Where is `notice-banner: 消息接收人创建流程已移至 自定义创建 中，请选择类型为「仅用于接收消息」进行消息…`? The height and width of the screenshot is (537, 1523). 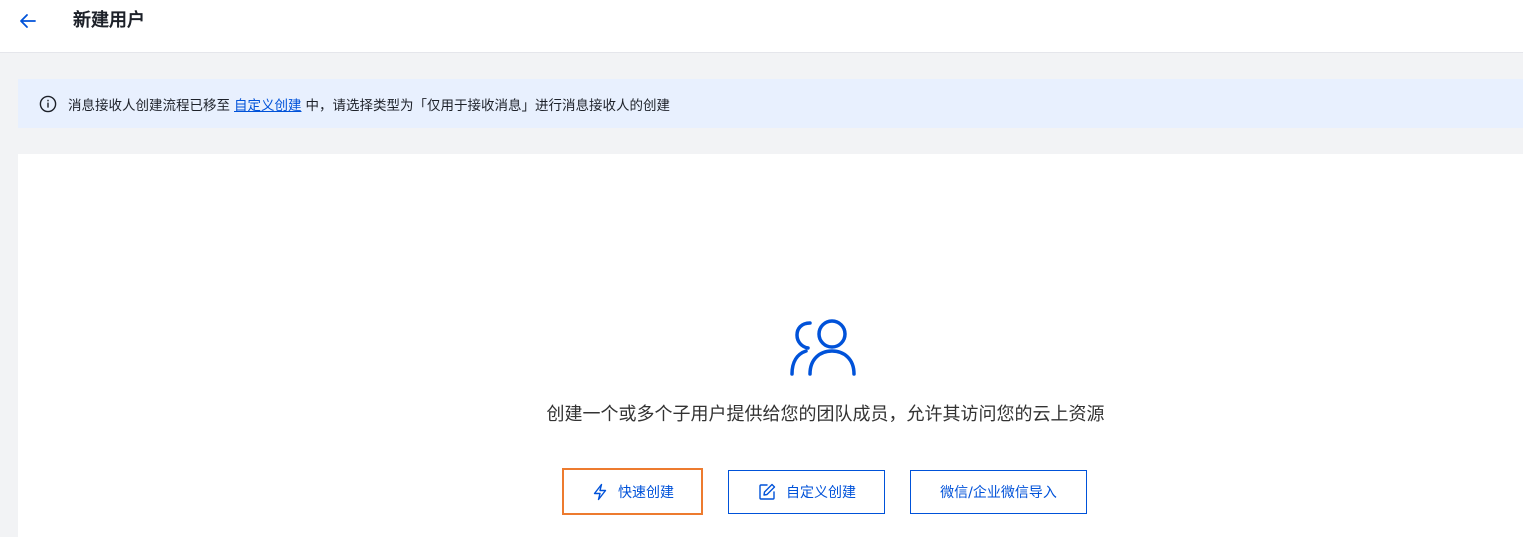 notice-banner: 消息接收人创建流程已移至 自定义创建 中，请选择类型为「仅用于接收消息」进行消息… is located at coordinates (770, 103).